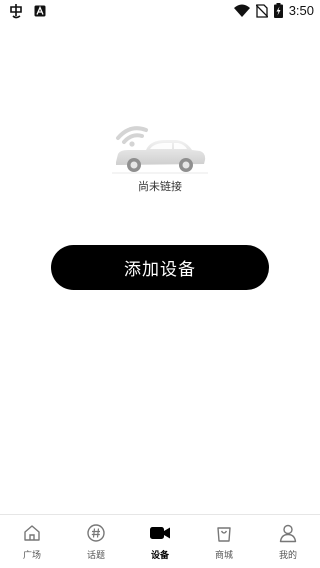 The image size is (320, 568). I want to click on add-device-button: 添加设备, so click(160, 267).